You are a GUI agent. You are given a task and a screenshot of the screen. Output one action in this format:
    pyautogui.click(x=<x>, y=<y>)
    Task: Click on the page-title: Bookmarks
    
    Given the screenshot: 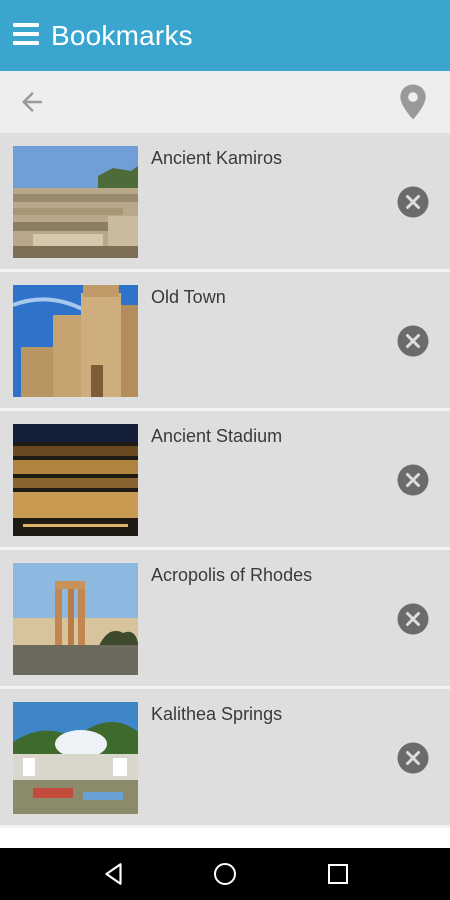 What is the action you would take?
    pyautogui.click(x=122, y=35)
    